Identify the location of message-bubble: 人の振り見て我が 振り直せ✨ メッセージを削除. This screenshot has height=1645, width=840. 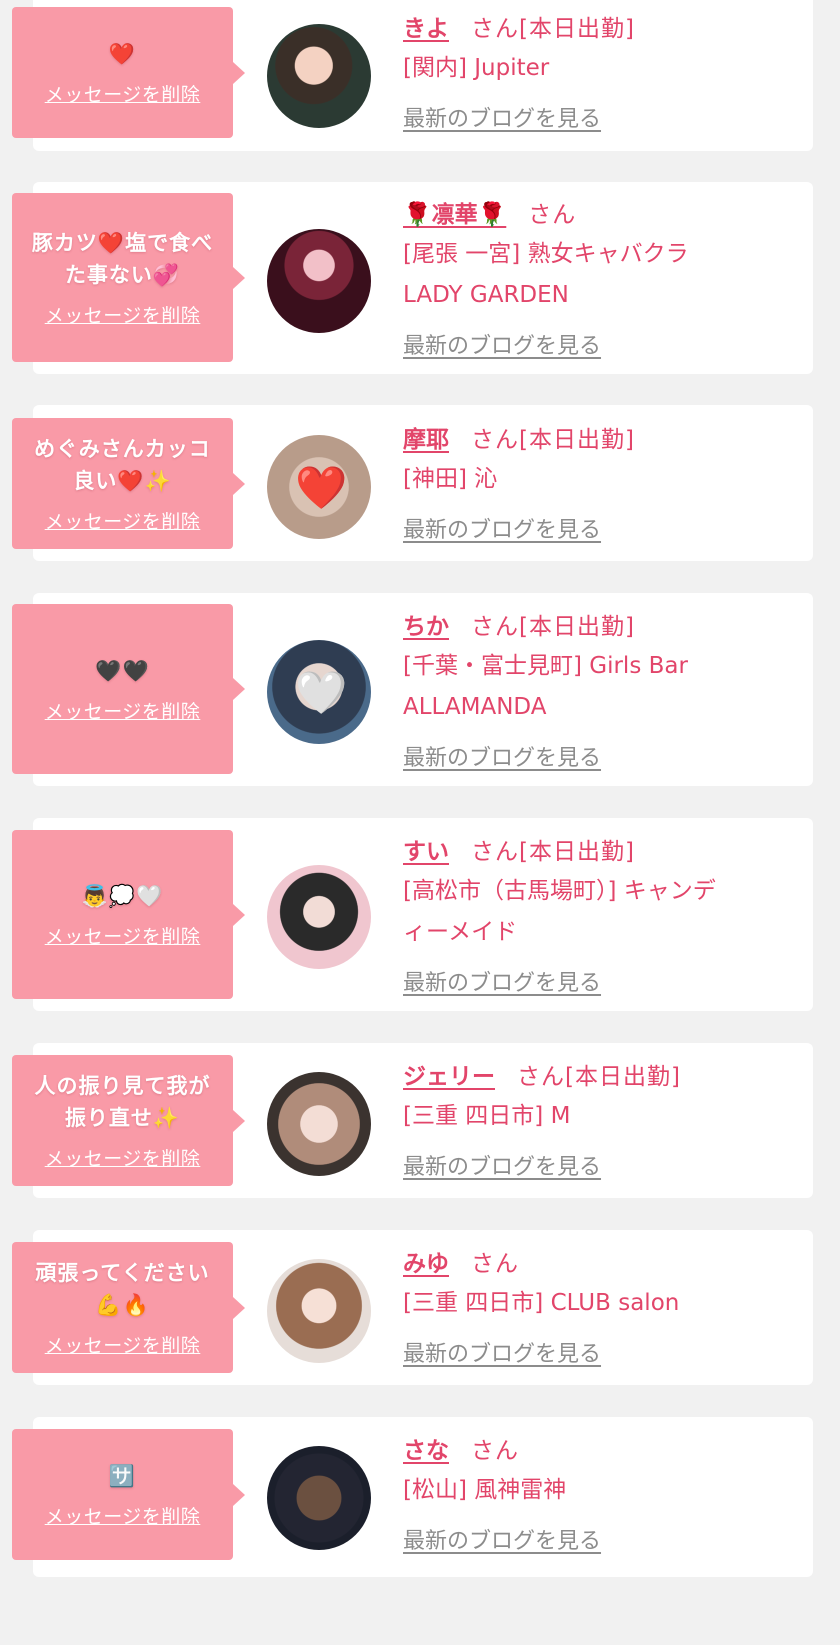
(128, 1120).